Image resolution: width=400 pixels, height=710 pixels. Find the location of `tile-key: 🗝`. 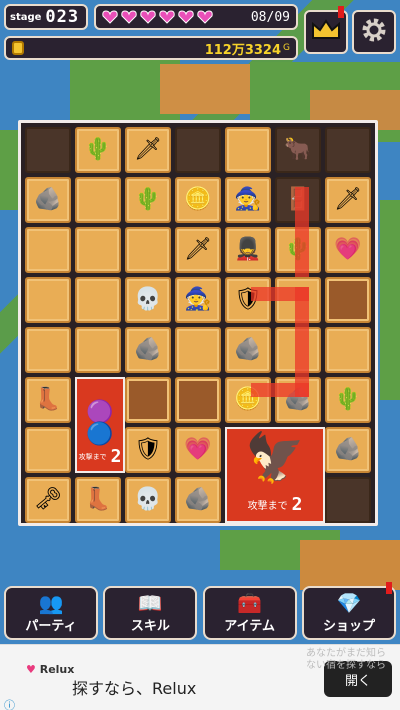

tile-key: 🗝 is located at coordinates (48, 500).